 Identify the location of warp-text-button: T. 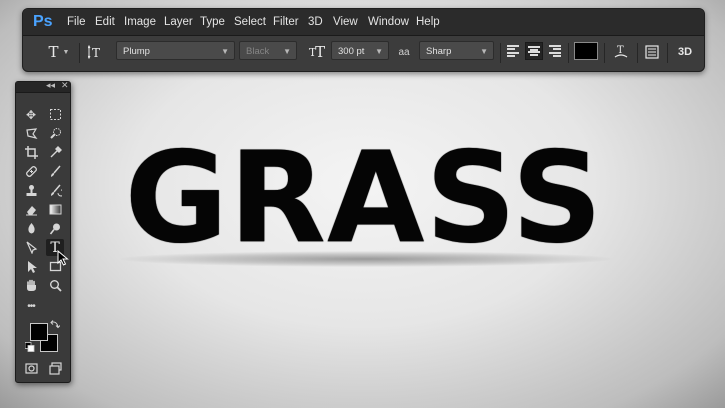
(621, 52).